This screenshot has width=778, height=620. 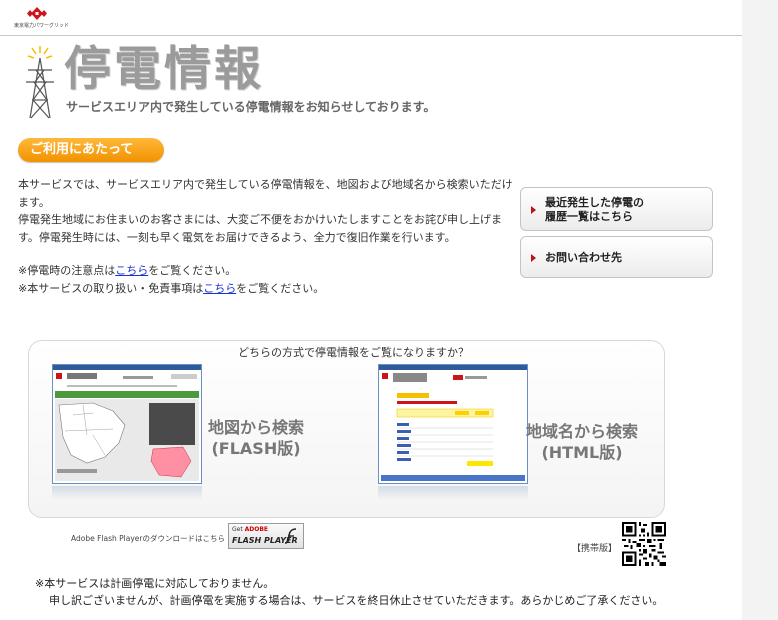 I want to click on map-search-option: 地図から検索 (FLASH版), so click(x=256, y=438).